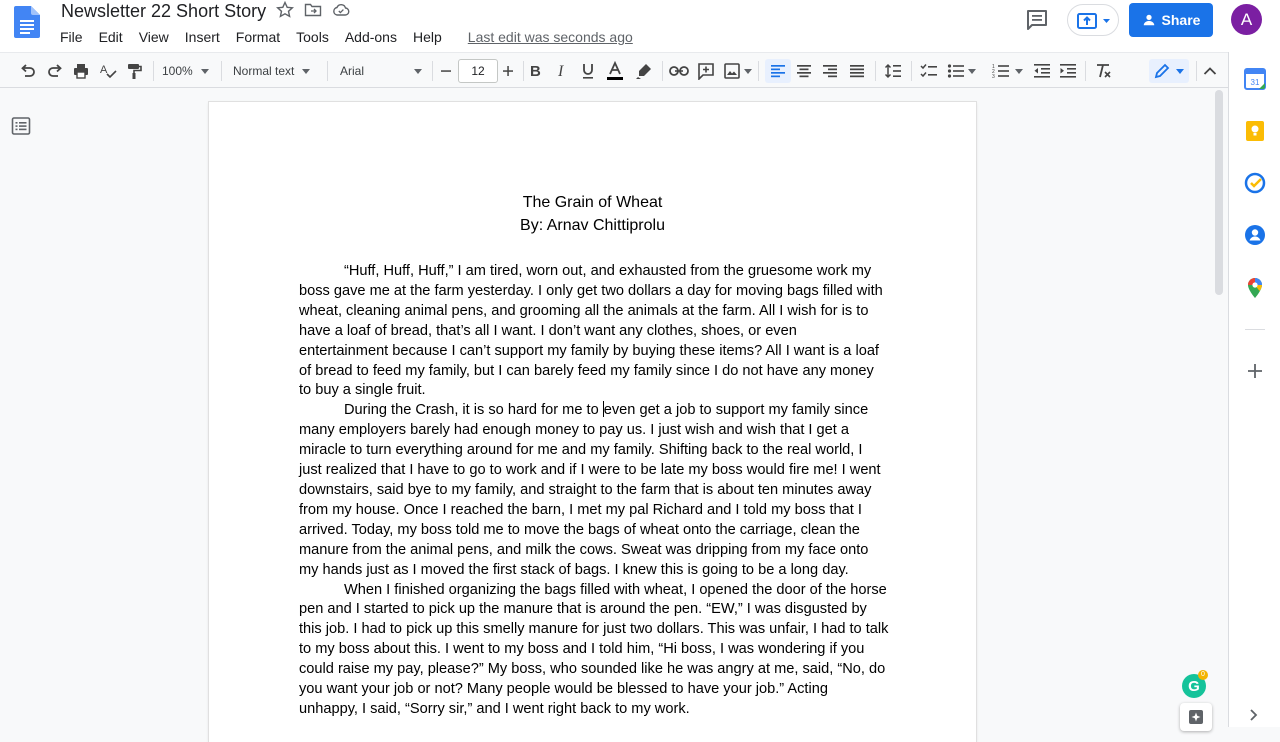 The height and width of the screenshot is (742, 1280). What do you see at coordinates (993, 76) in the screenshot?
I see `svg-text: 3` at bounding box center [993, 76].